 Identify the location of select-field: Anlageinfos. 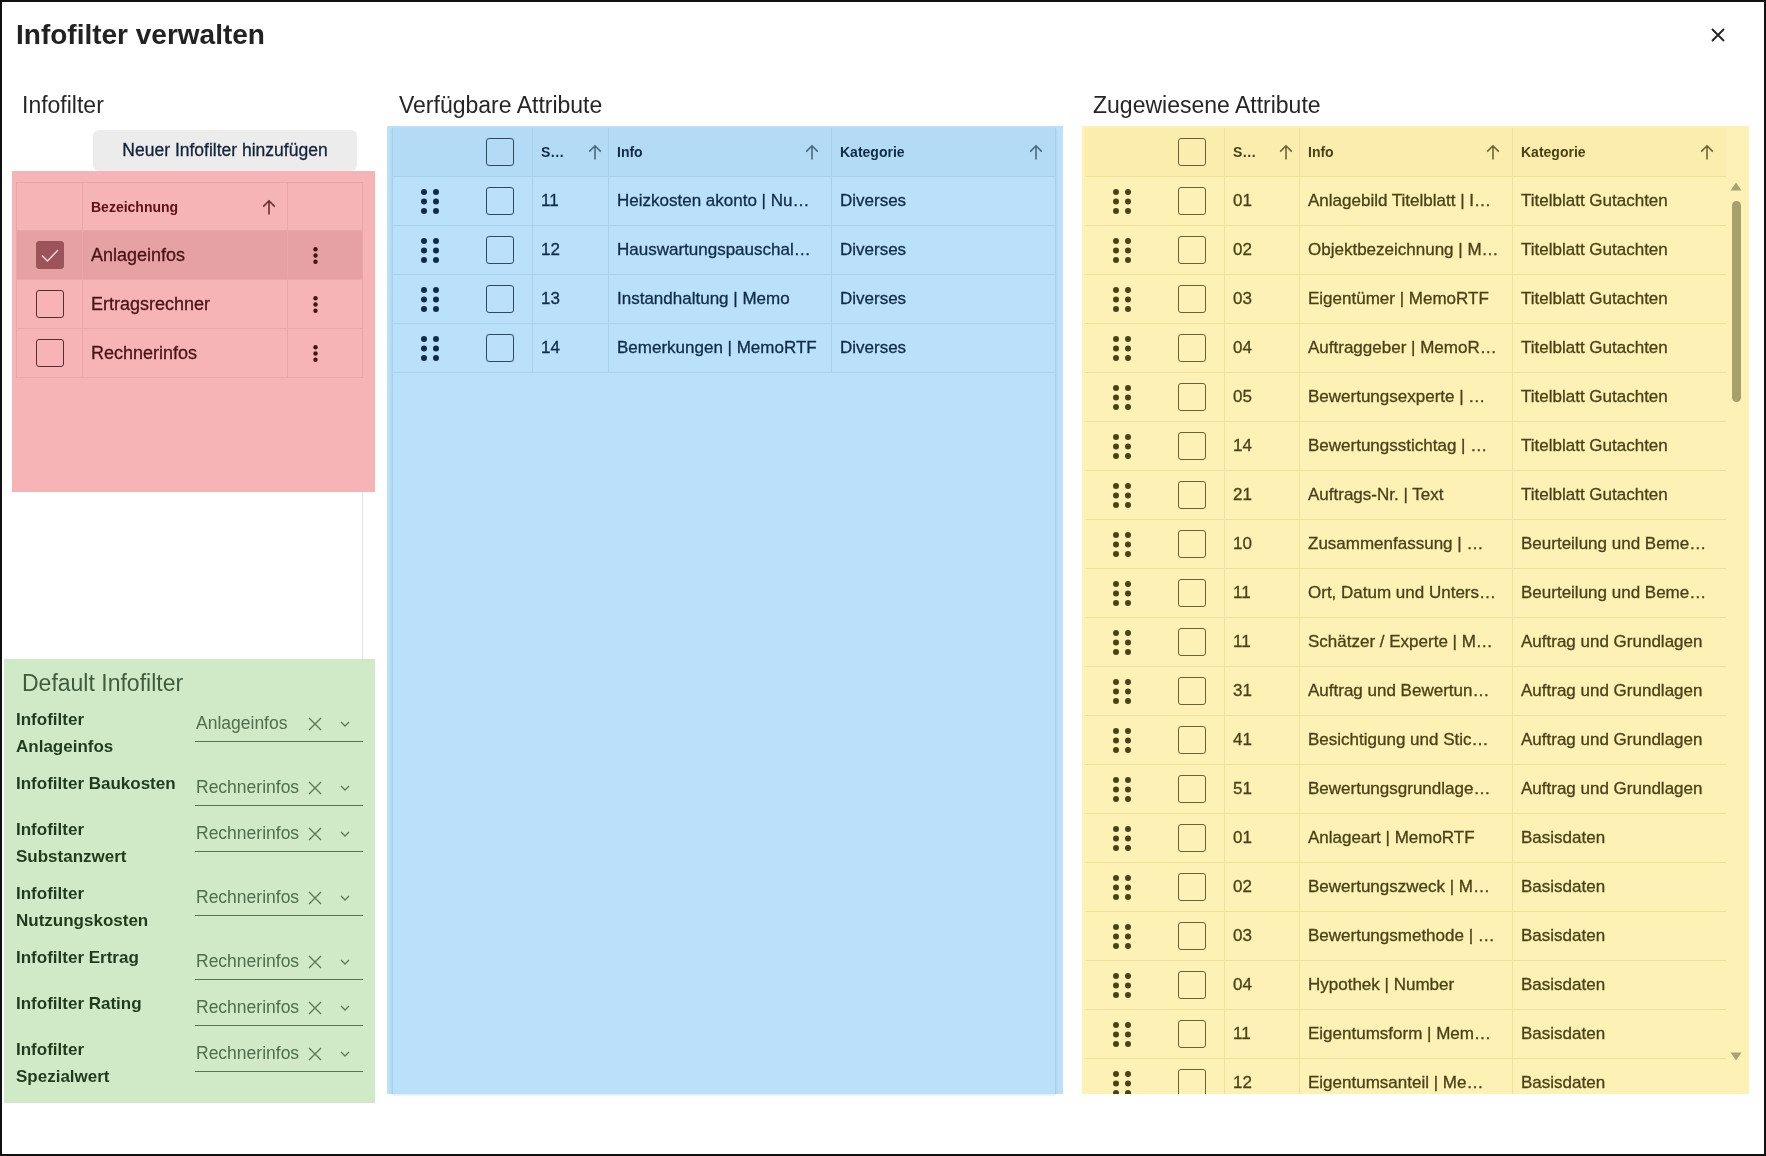
(279, 724).